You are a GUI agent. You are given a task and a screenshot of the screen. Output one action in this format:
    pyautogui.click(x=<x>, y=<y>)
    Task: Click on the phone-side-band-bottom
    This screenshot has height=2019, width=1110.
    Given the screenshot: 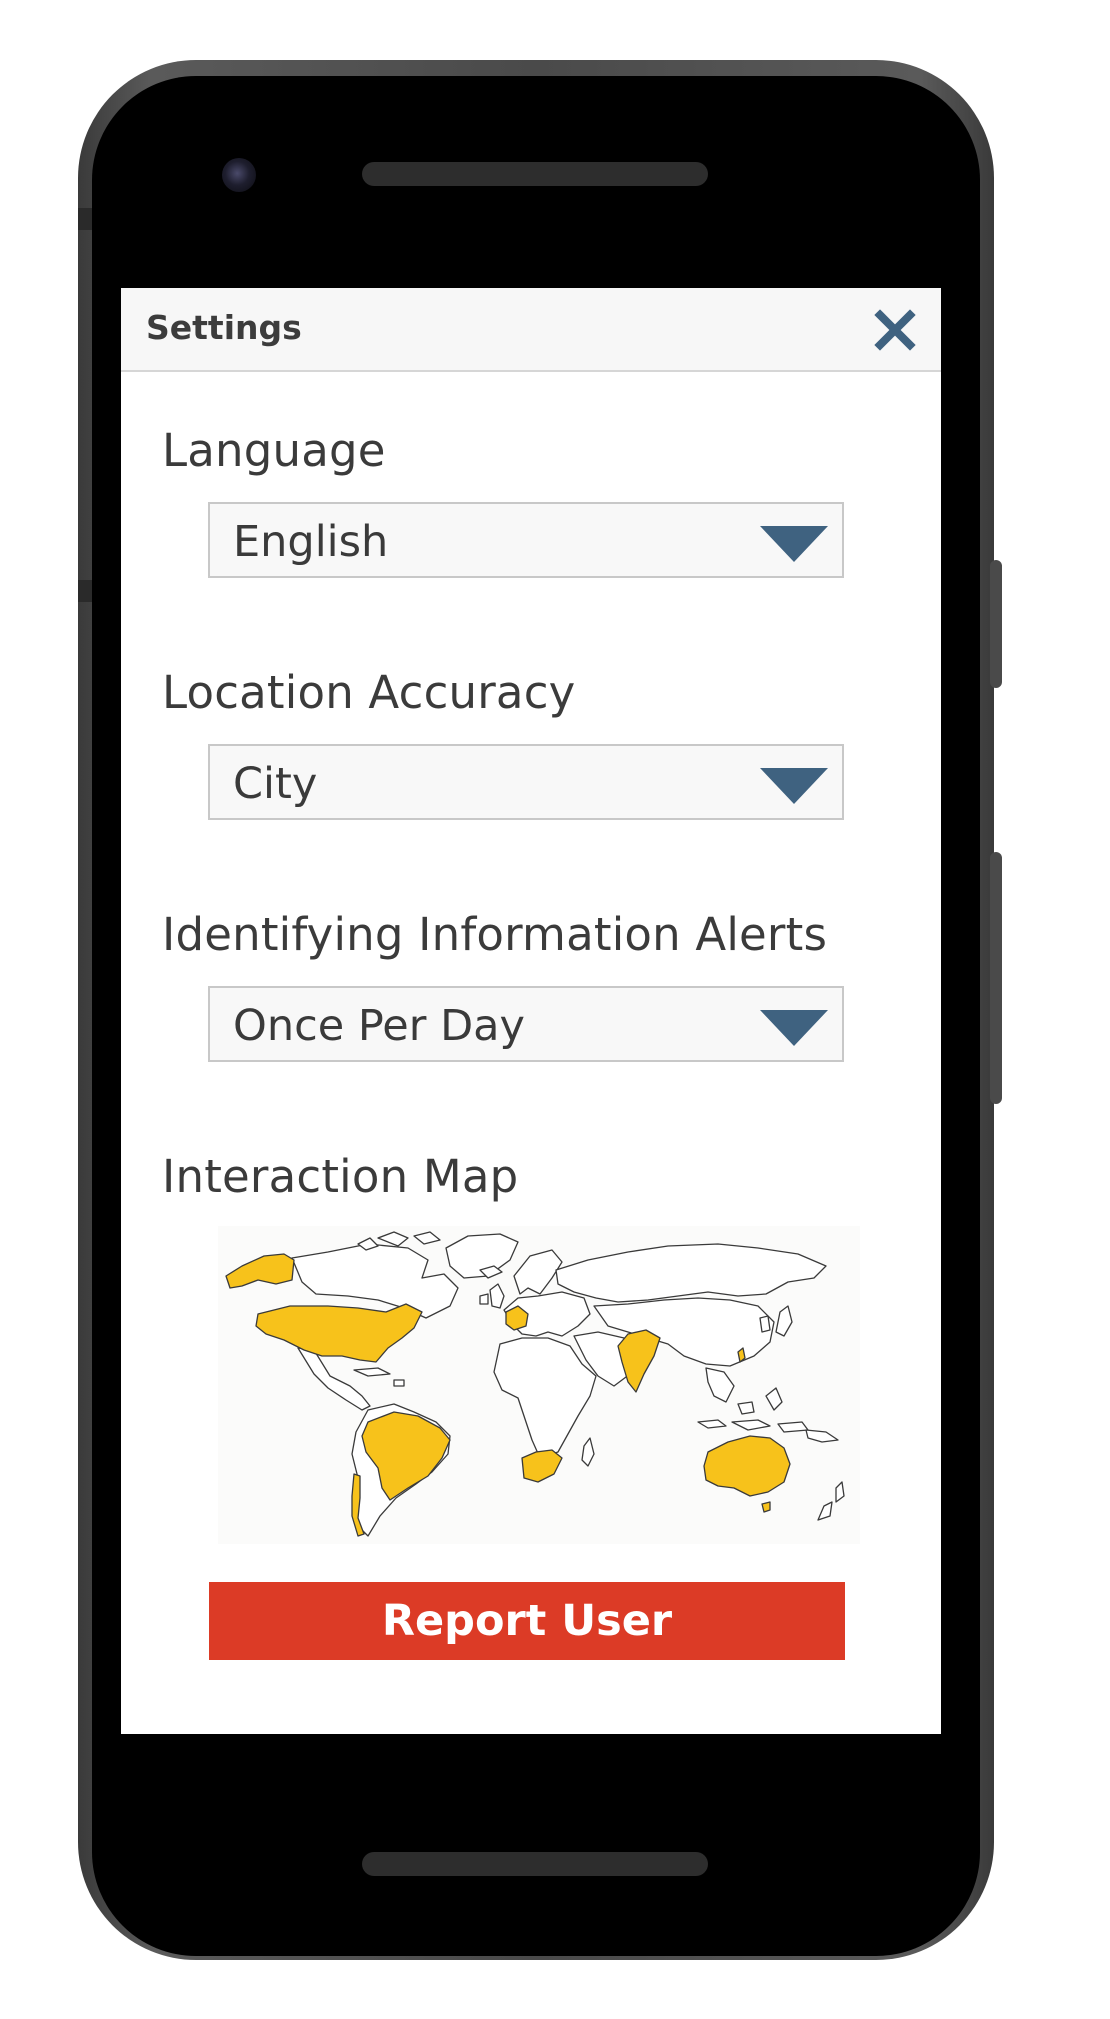 What is the action you would take?
    pyautogui.click(x=85, y=591)
    